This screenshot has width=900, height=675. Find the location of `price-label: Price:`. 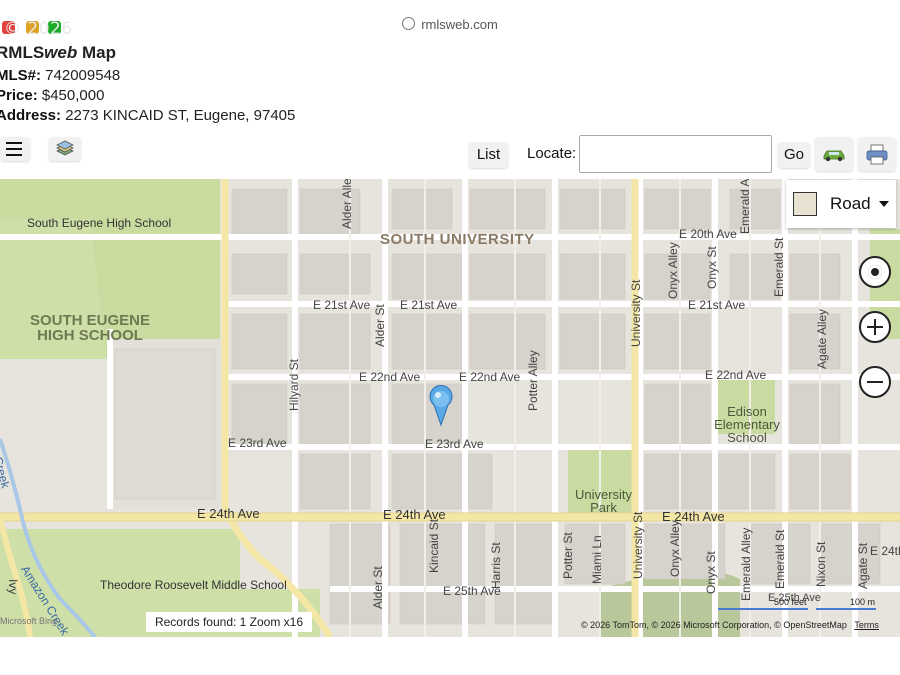

price-label: Price: is located at coordinates (19, 95).